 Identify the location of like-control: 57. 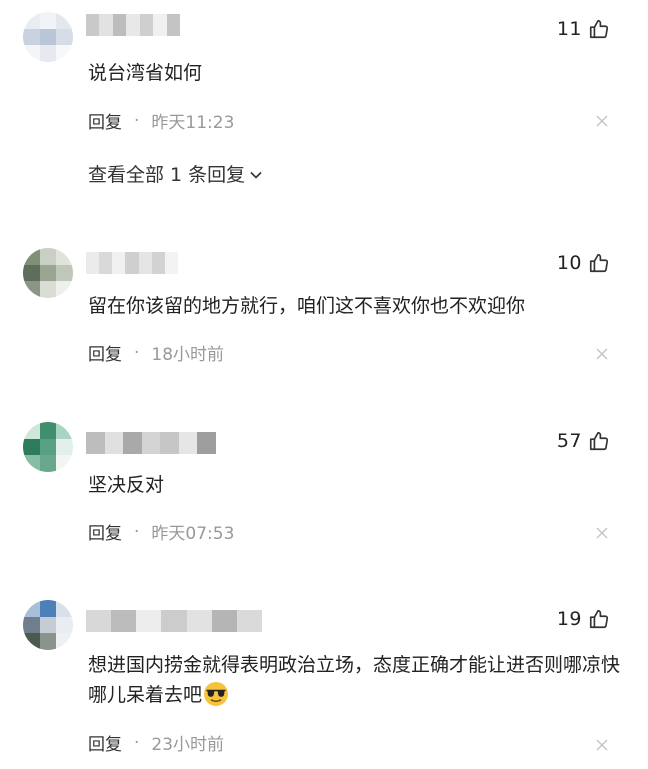
(583, 441).